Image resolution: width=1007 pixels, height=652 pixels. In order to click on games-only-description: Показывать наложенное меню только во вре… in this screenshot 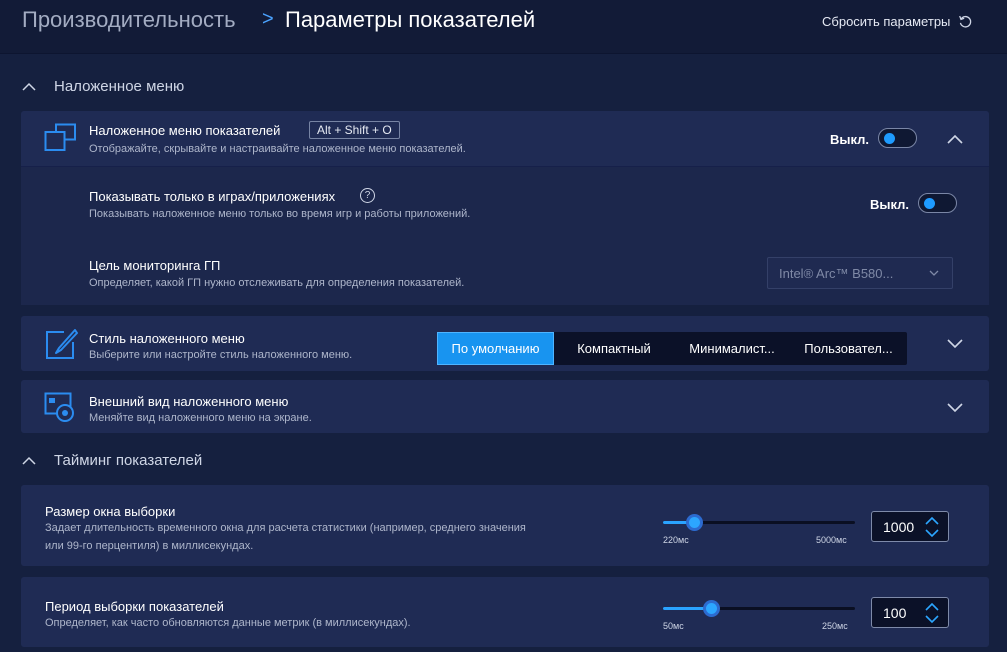, I will do `click(280, 214)`.